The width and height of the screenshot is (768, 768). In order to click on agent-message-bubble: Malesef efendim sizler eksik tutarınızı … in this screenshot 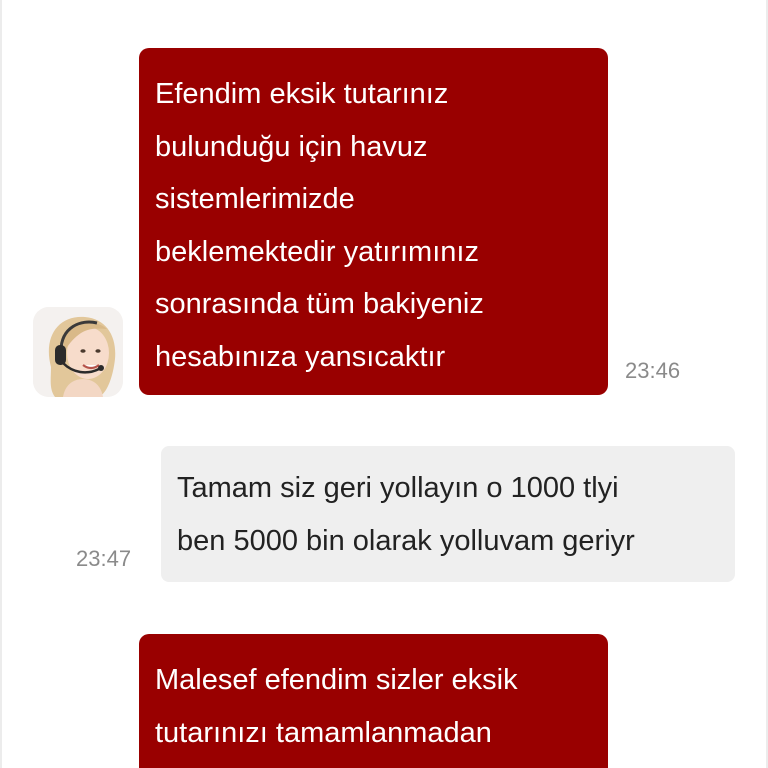, I will do `click(373, 701)`.